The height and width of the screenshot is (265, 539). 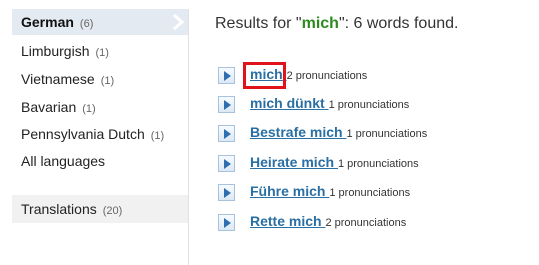 What do you see at coordinates (286, 221) in the screenshot?
I see `word-text: Rette mich` at bounding box center [286, 221].